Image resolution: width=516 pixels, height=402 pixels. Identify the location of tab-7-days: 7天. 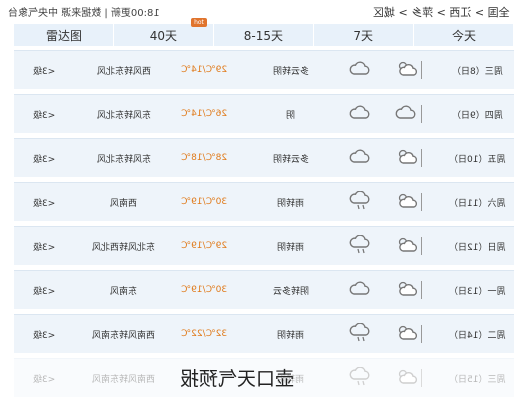
(364, 35).